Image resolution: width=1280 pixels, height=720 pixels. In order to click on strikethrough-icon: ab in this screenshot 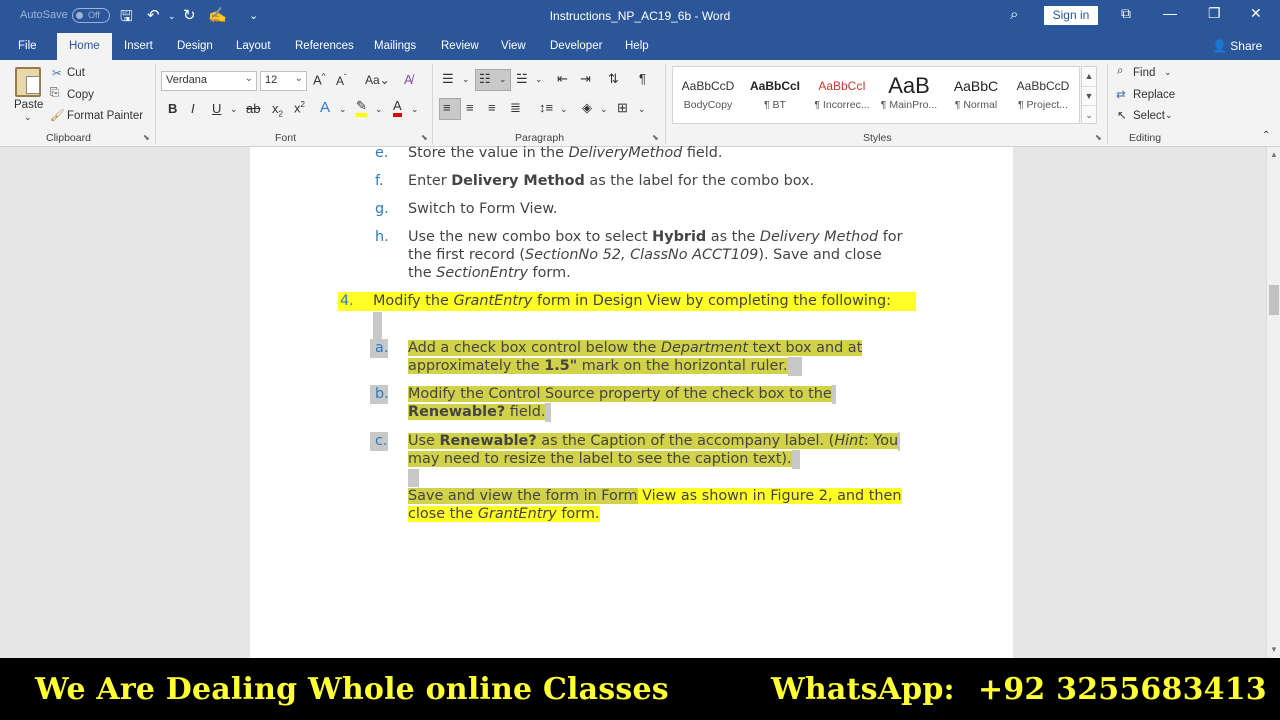, I will do `click(253, 108)`.